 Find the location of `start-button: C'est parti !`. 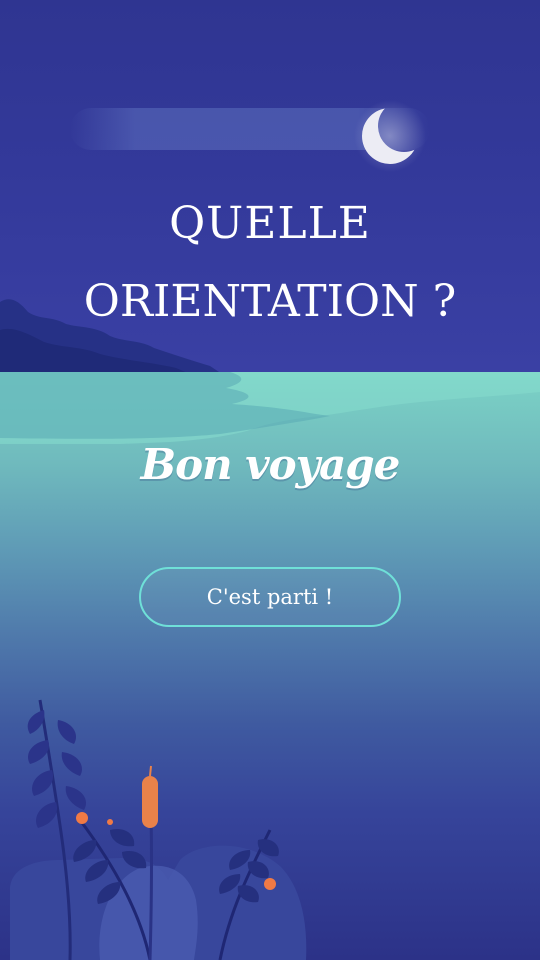

start-button: C'est parti ! is located at coordinates (270, 597).